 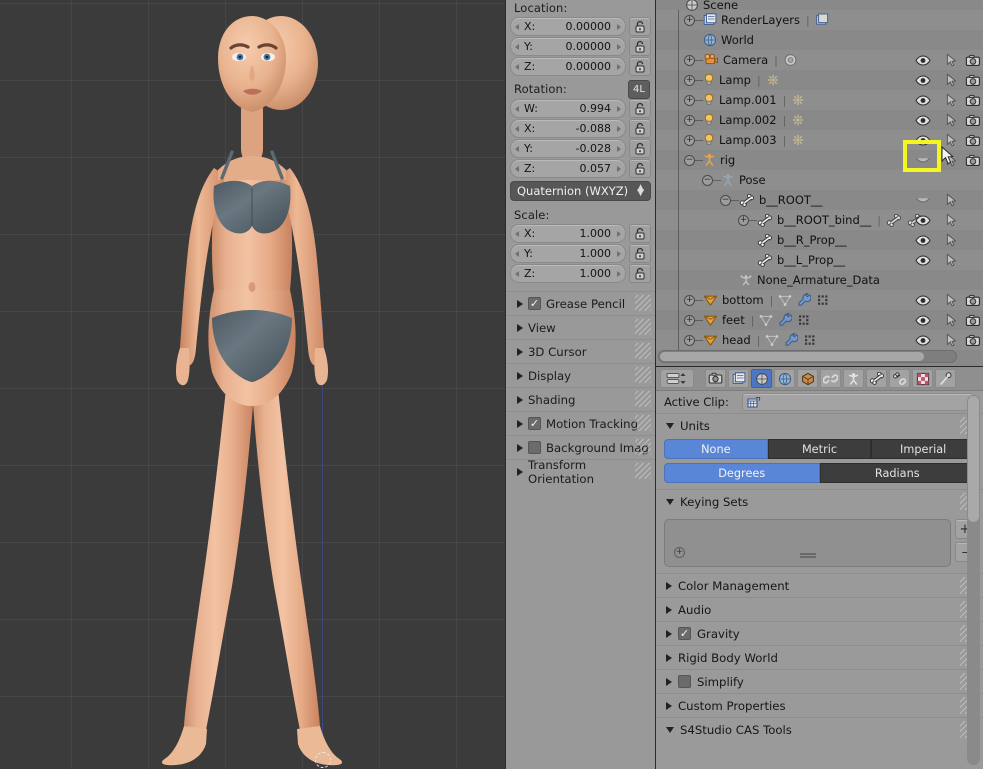 What do you see at coordinates (819, 449) in the screenshot?
I see `unit-system-metric: Metric` at bounding box center [819, 449].